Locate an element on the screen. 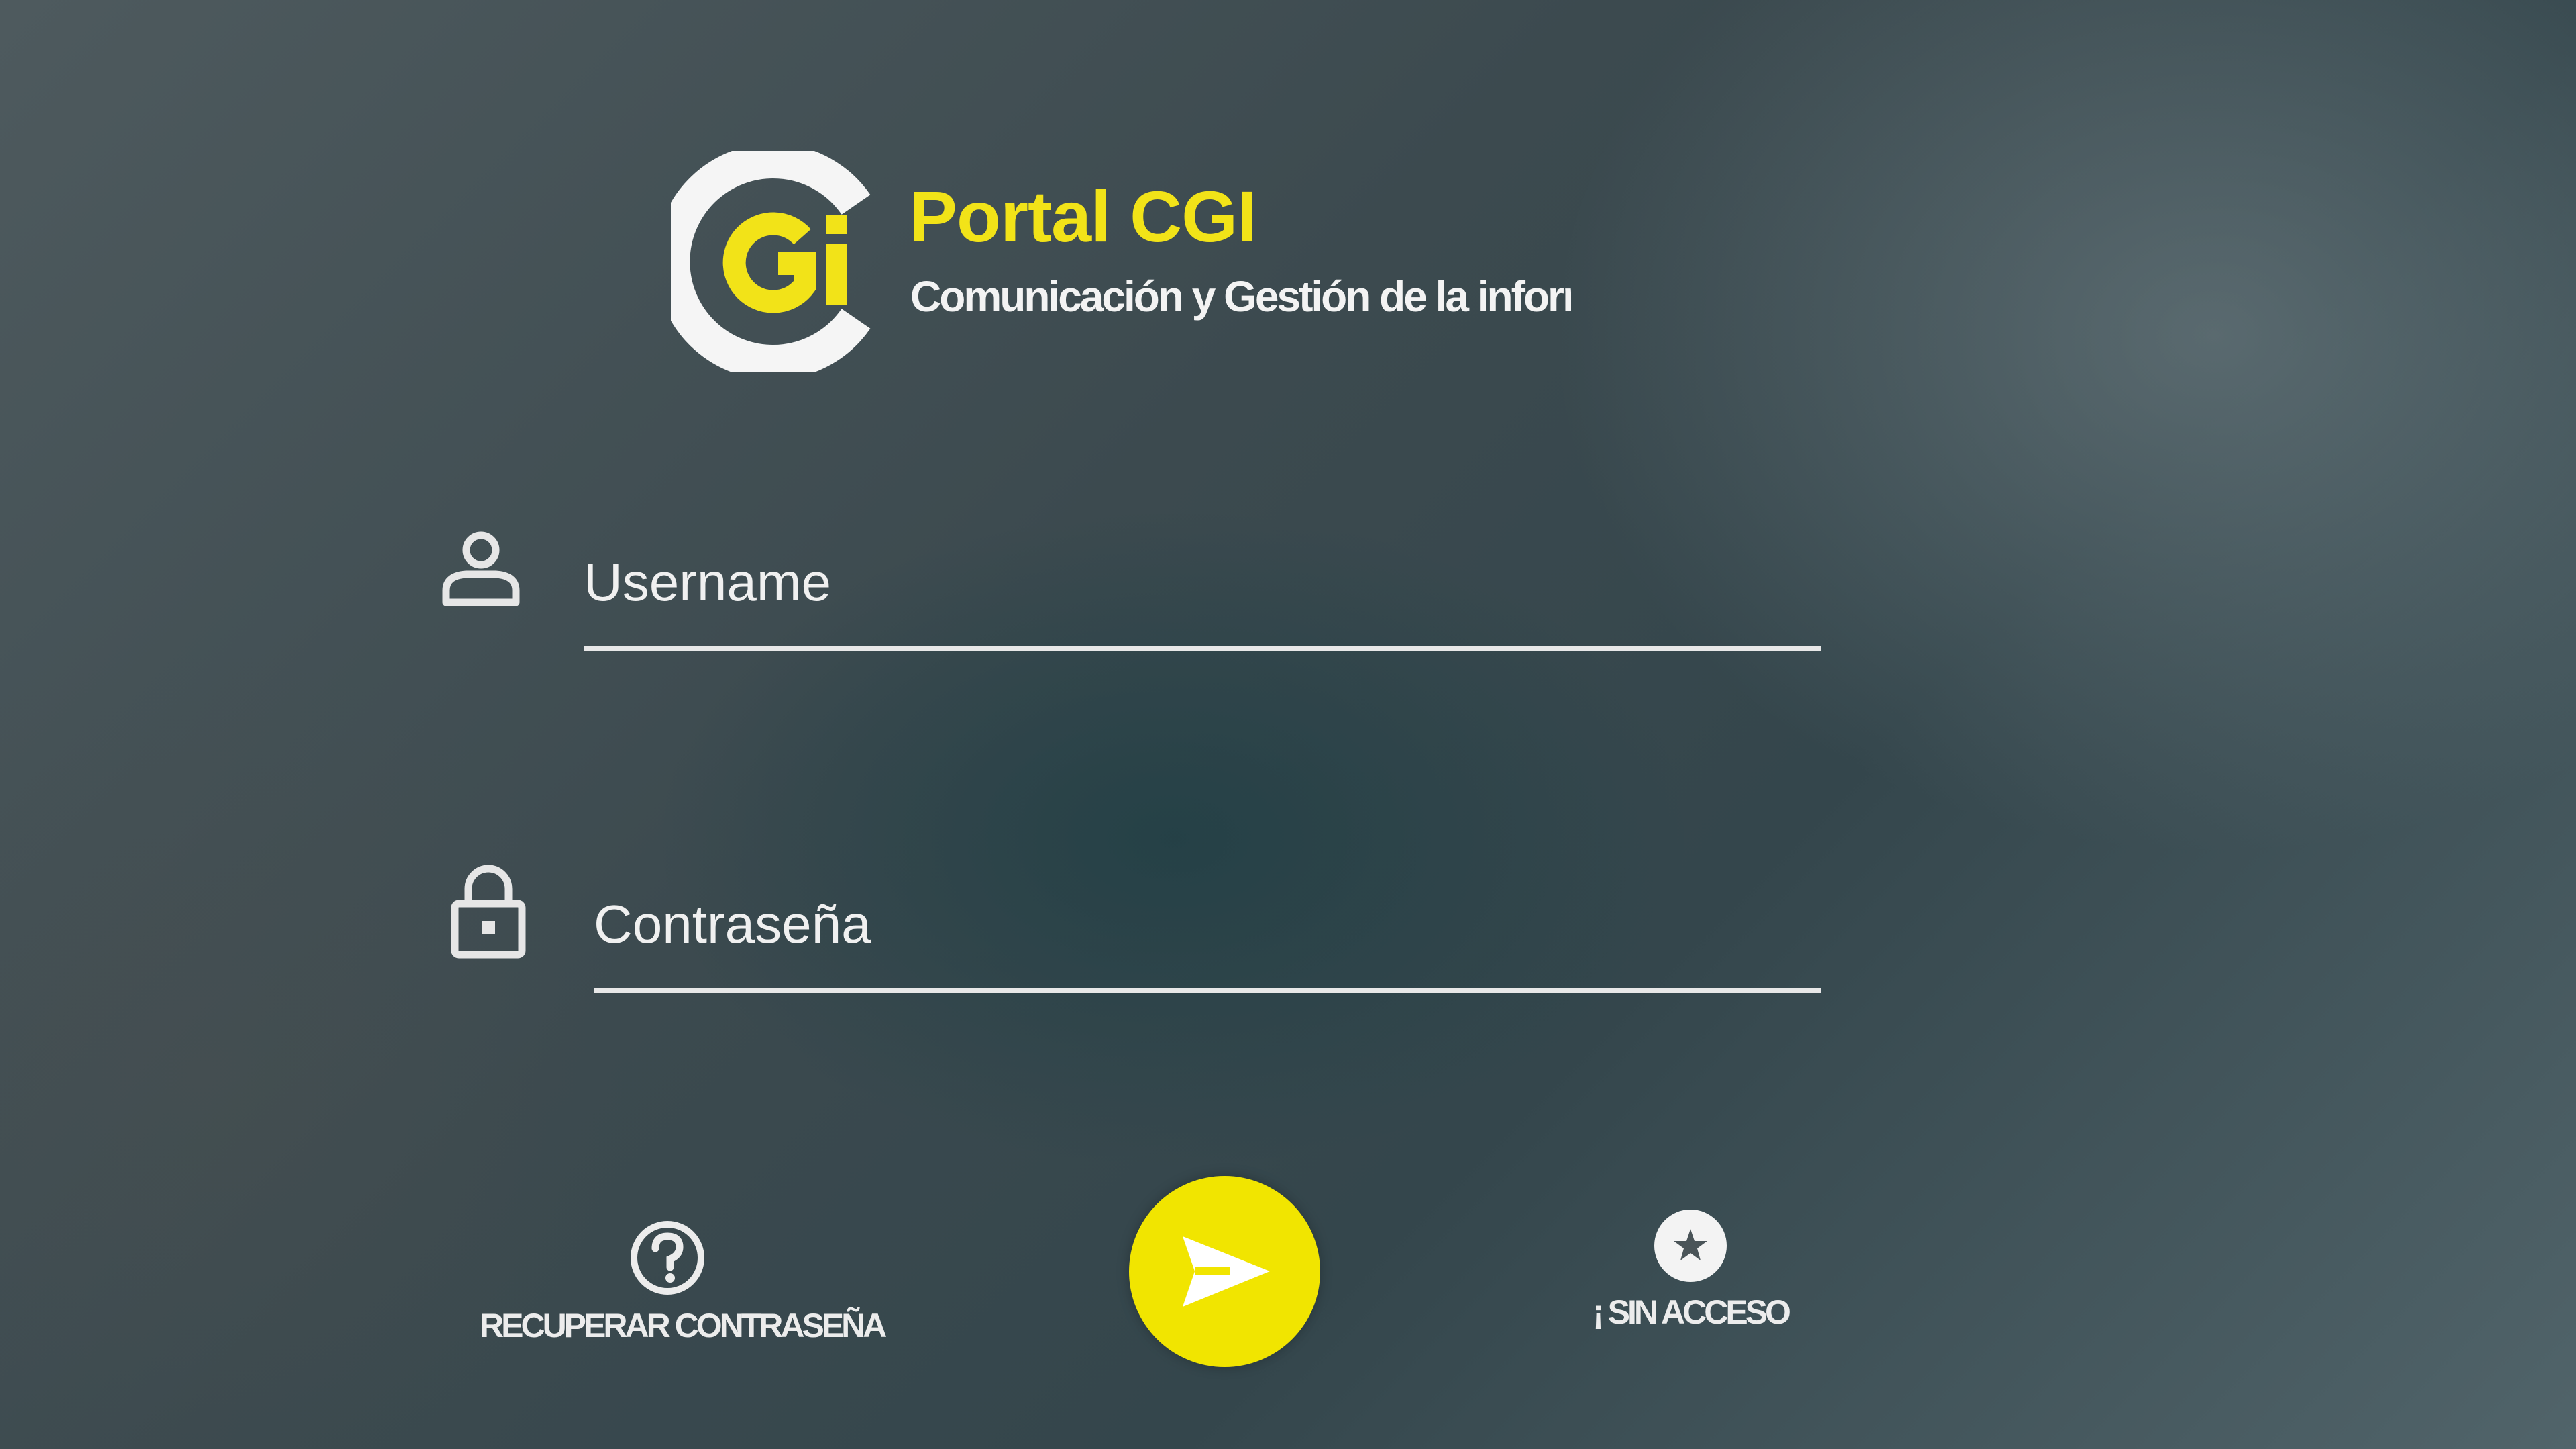 The width and height of the screenshot is (2576, 1449). portal-subtitle: Comunicación y Gestión de la informació is located at coordinates (1240, 296).